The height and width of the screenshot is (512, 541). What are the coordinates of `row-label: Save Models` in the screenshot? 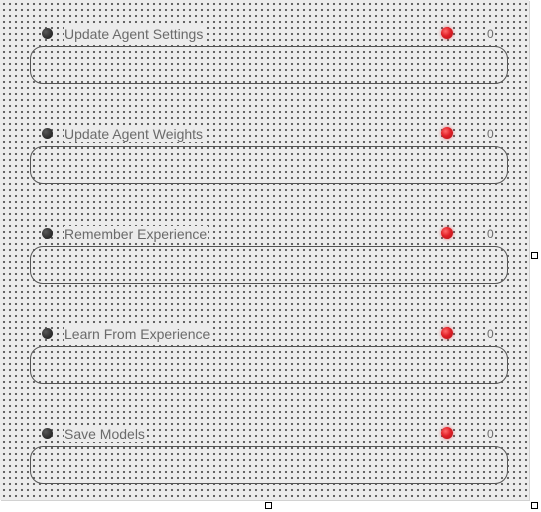 It's located at (105, 434).